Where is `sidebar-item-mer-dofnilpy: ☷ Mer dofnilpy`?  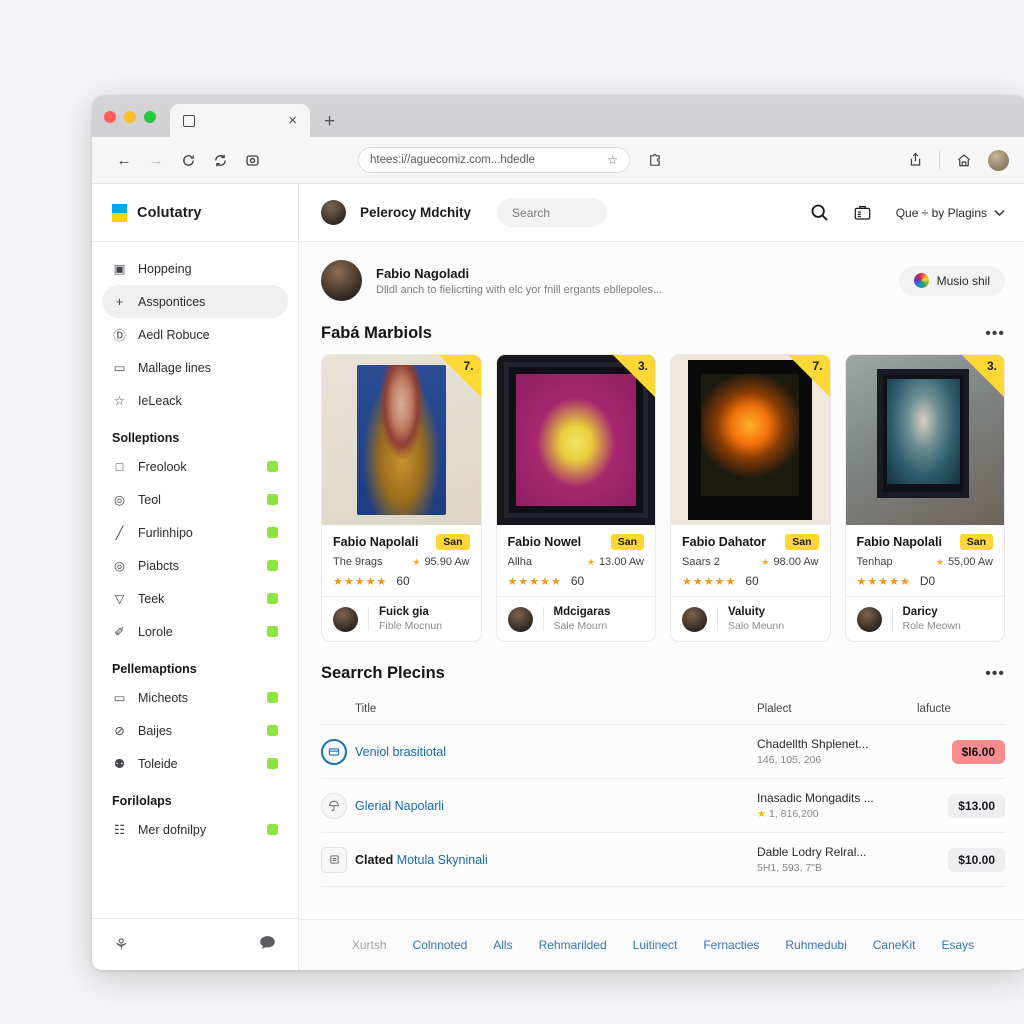
sidebar-item-mer-dofnilpy: ☷ Mer dofnilpy is located at coordinates (195, 829).